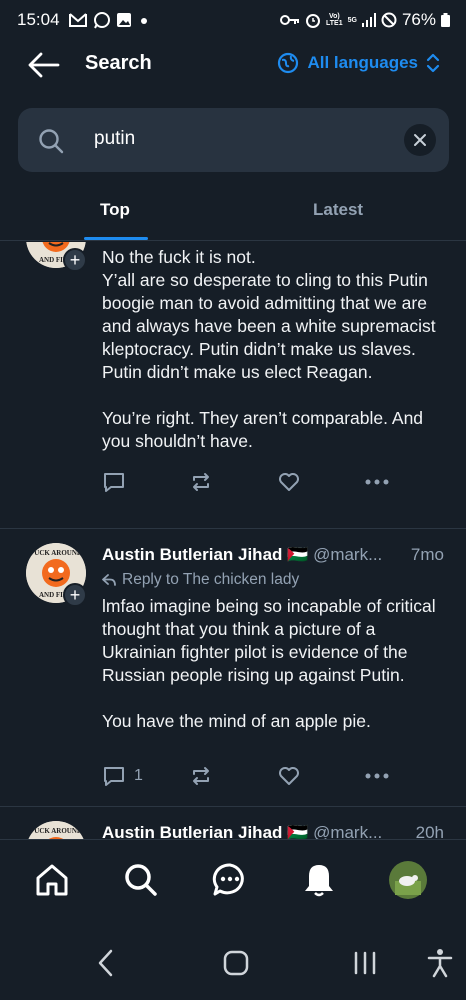  I want to click on close-icon, so click(420, 140).